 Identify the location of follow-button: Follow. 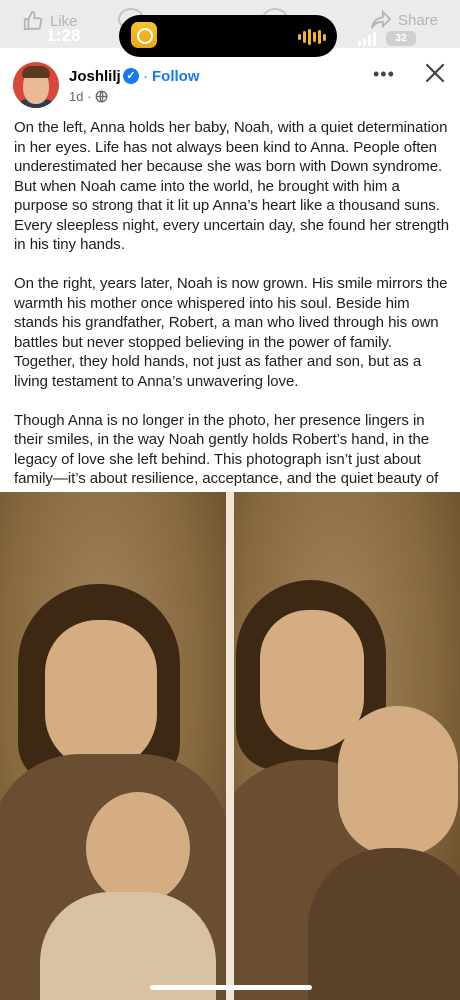
(176, 76).